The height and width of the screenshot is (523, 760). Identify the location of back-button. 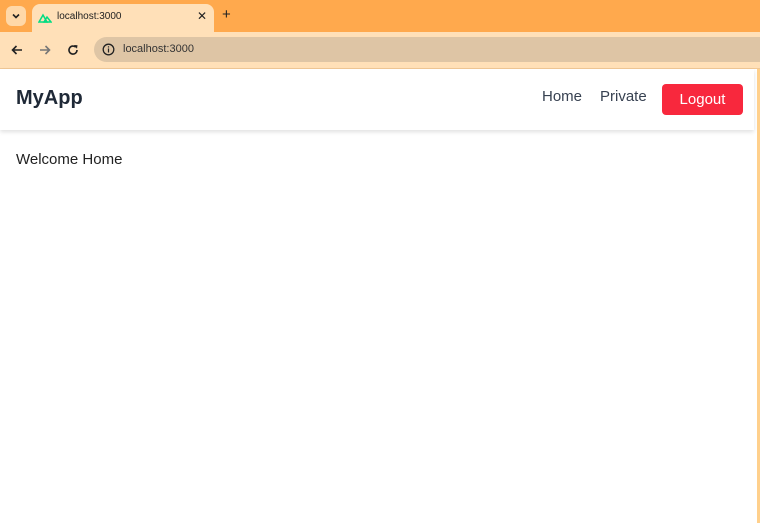
(17, 50).